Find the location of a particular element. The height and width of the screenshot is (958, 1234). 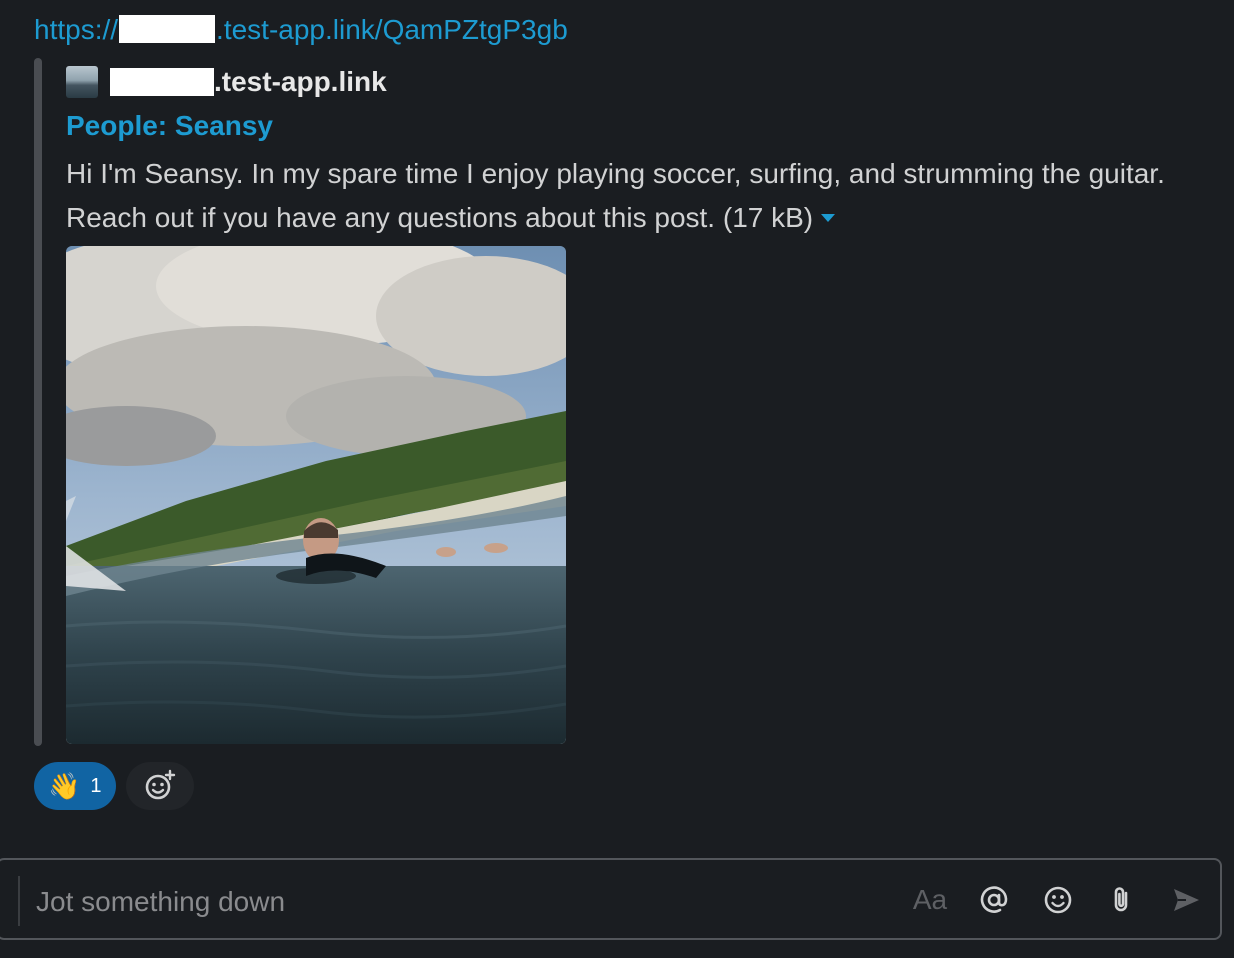

mention-icon is located at coordinates (994, 899).